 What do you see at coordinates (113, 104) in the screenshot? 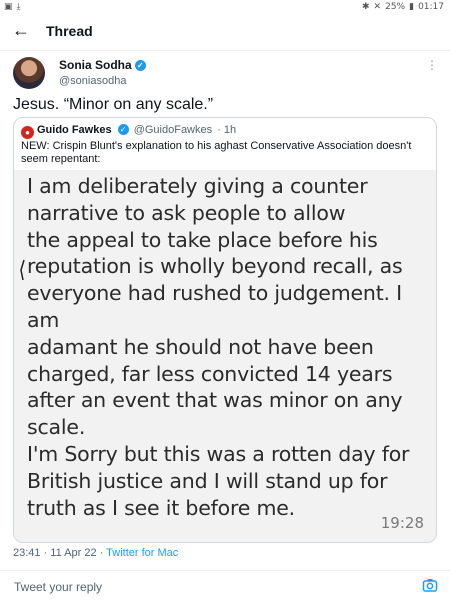
I see `tweet-text: Jesus. “Minor on any scale.”` at bounding box center [113, 104].